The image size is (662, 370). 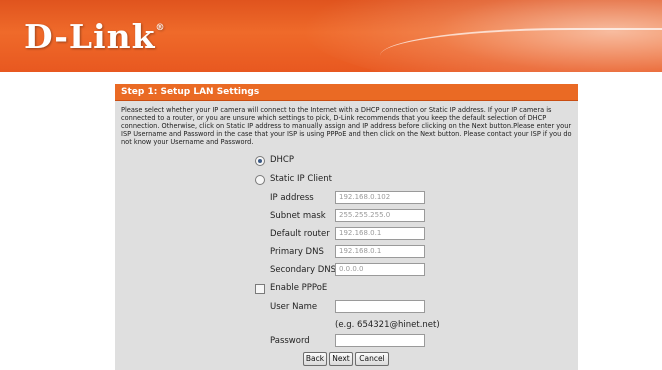 What do you see at coordinates (290, 341) in the screenshot?
I see `password-label: Password` at bounding box center [290, 341].